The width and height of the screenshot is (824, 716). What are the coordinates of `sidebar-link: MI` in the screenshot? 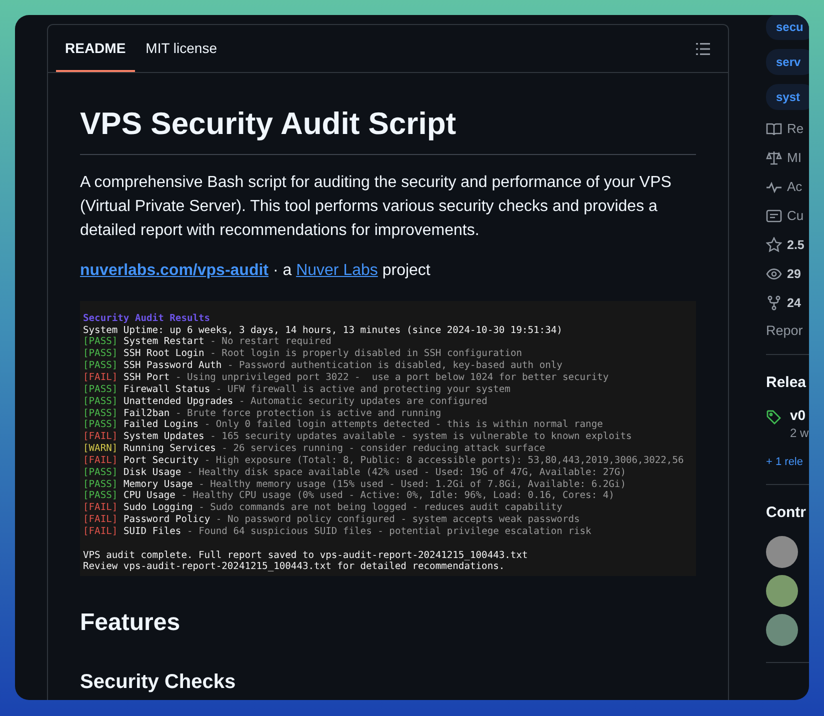 It's located at (794, 157).